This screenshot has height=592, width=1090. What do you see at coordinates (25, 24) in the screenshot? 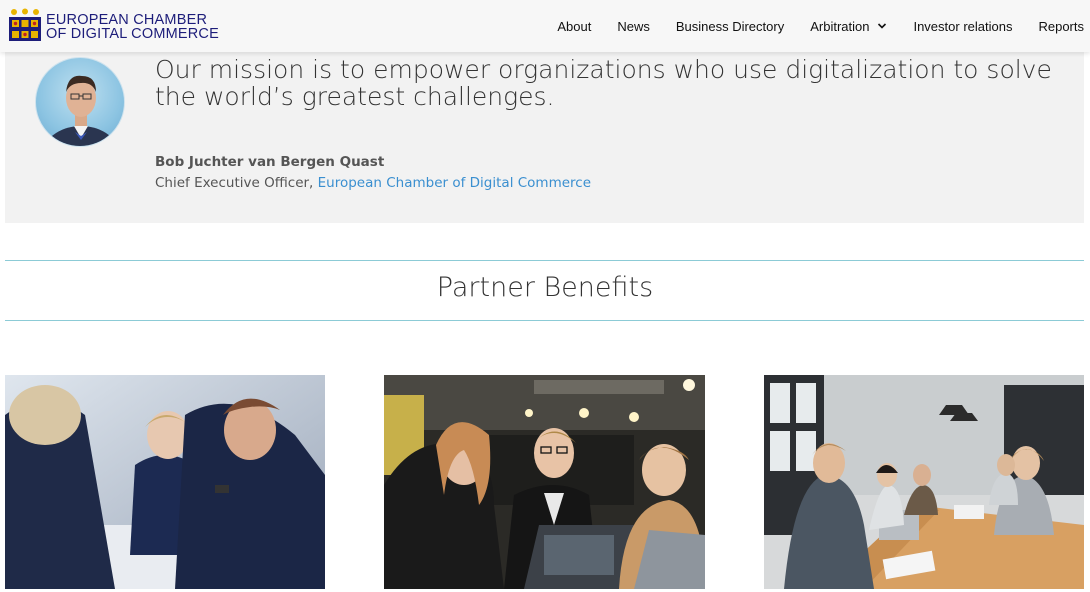
I see `chamber-logo-icon` at bounding box center [25, 24].